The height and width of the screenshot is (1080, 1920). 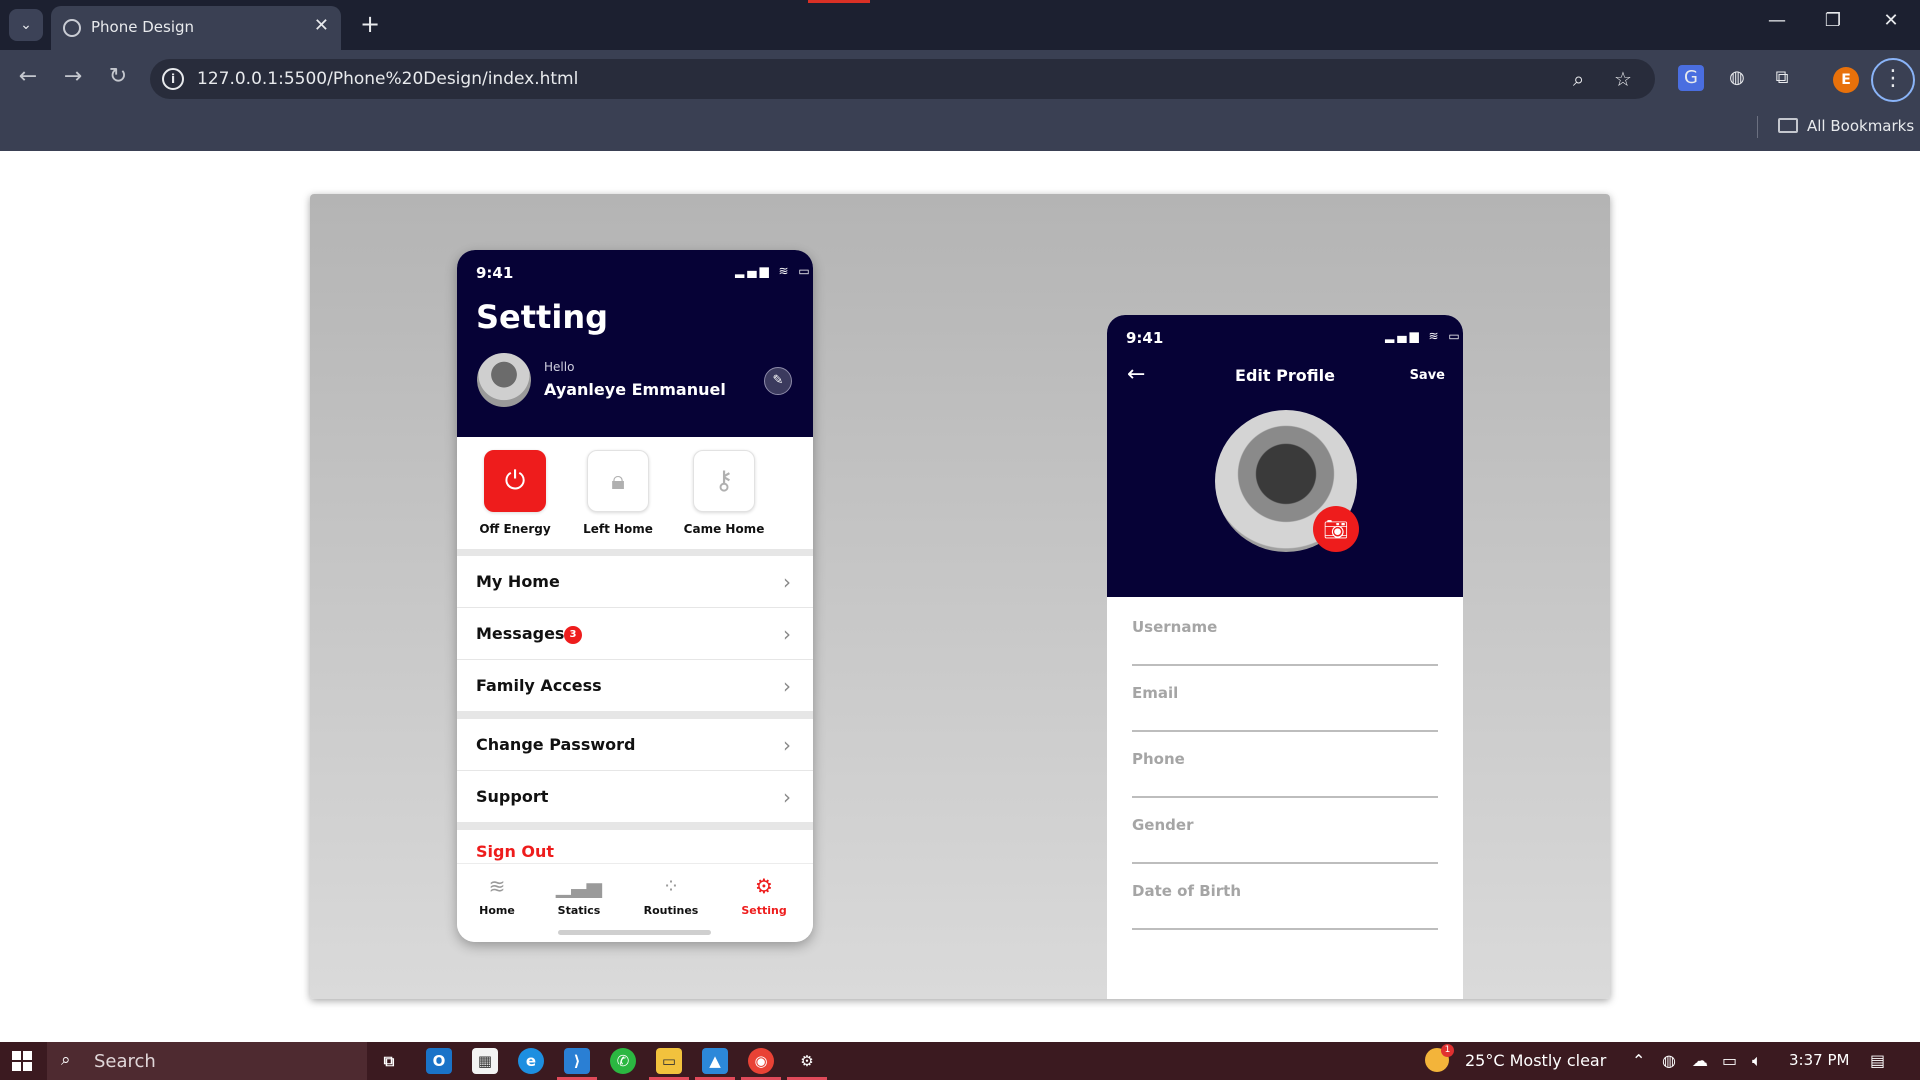 What do you see at coordinates (520, 633) in the screenshot?
I see `menu-label: Messages` at bounding box center [520, 633].